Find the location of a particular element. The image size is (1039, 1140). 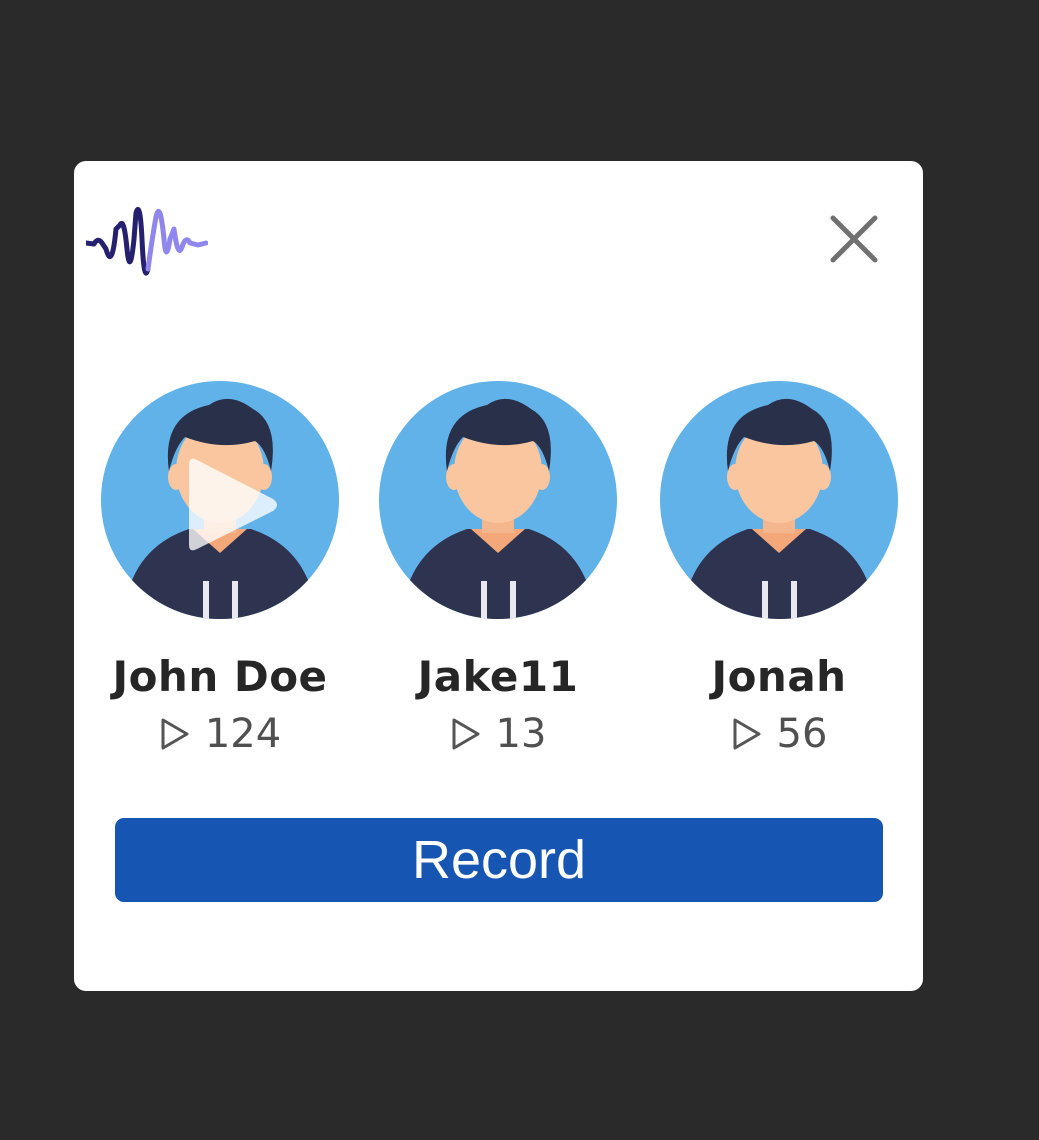

play-count-value: 56 is located at coordinates (802, 734).